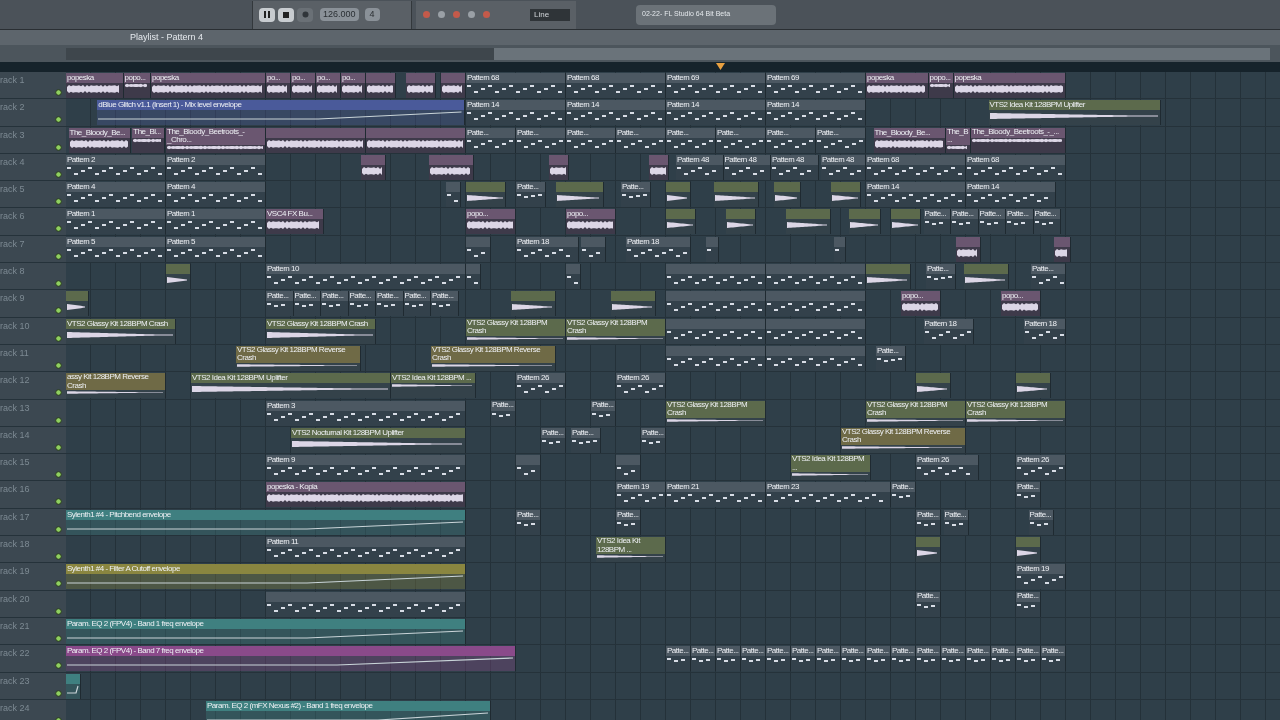  I want to click on pattern-display: 4, so click(372, 14).